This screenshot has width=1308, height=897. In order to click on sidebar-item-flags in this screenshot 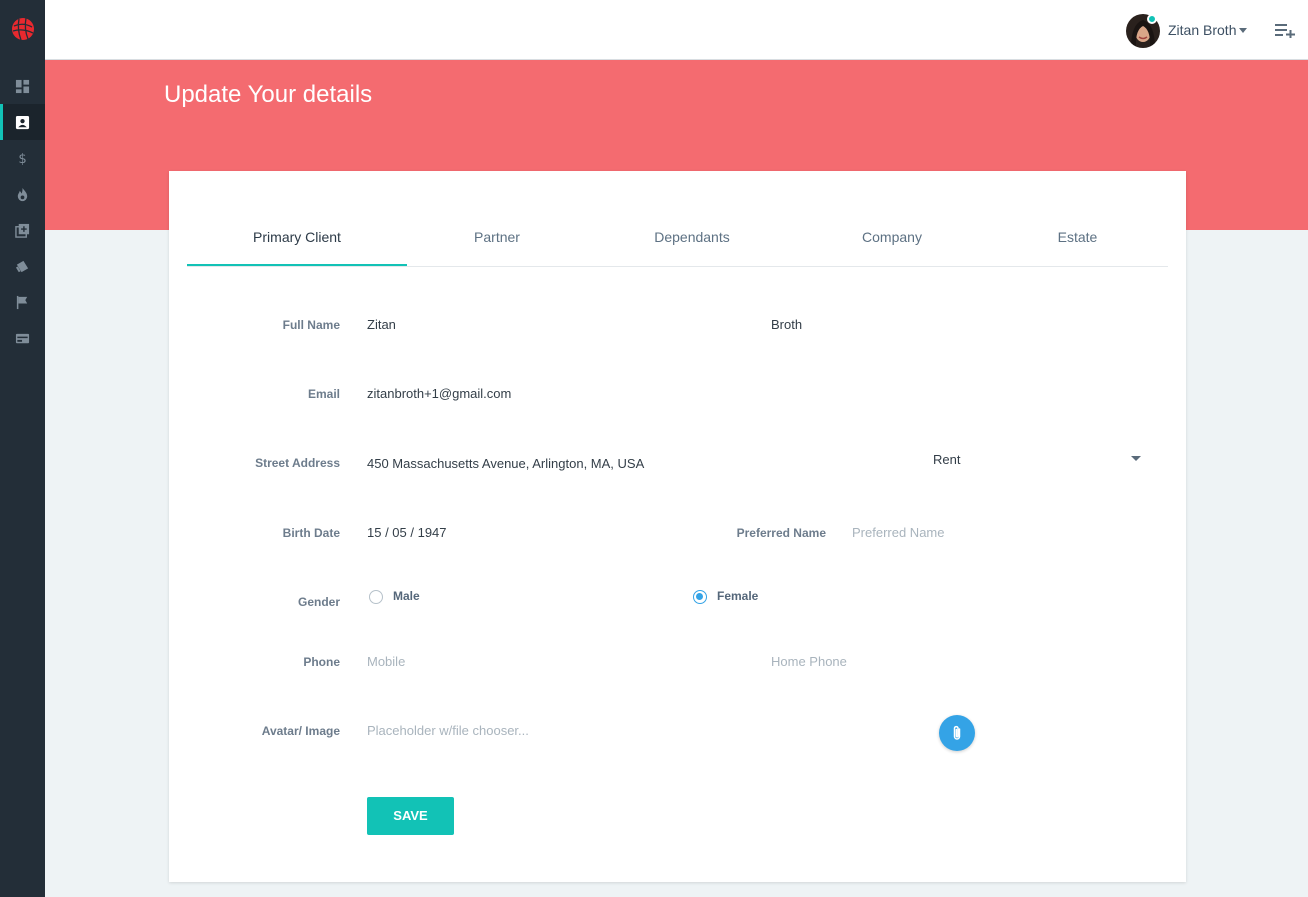, I will do `click(22, 302)`.